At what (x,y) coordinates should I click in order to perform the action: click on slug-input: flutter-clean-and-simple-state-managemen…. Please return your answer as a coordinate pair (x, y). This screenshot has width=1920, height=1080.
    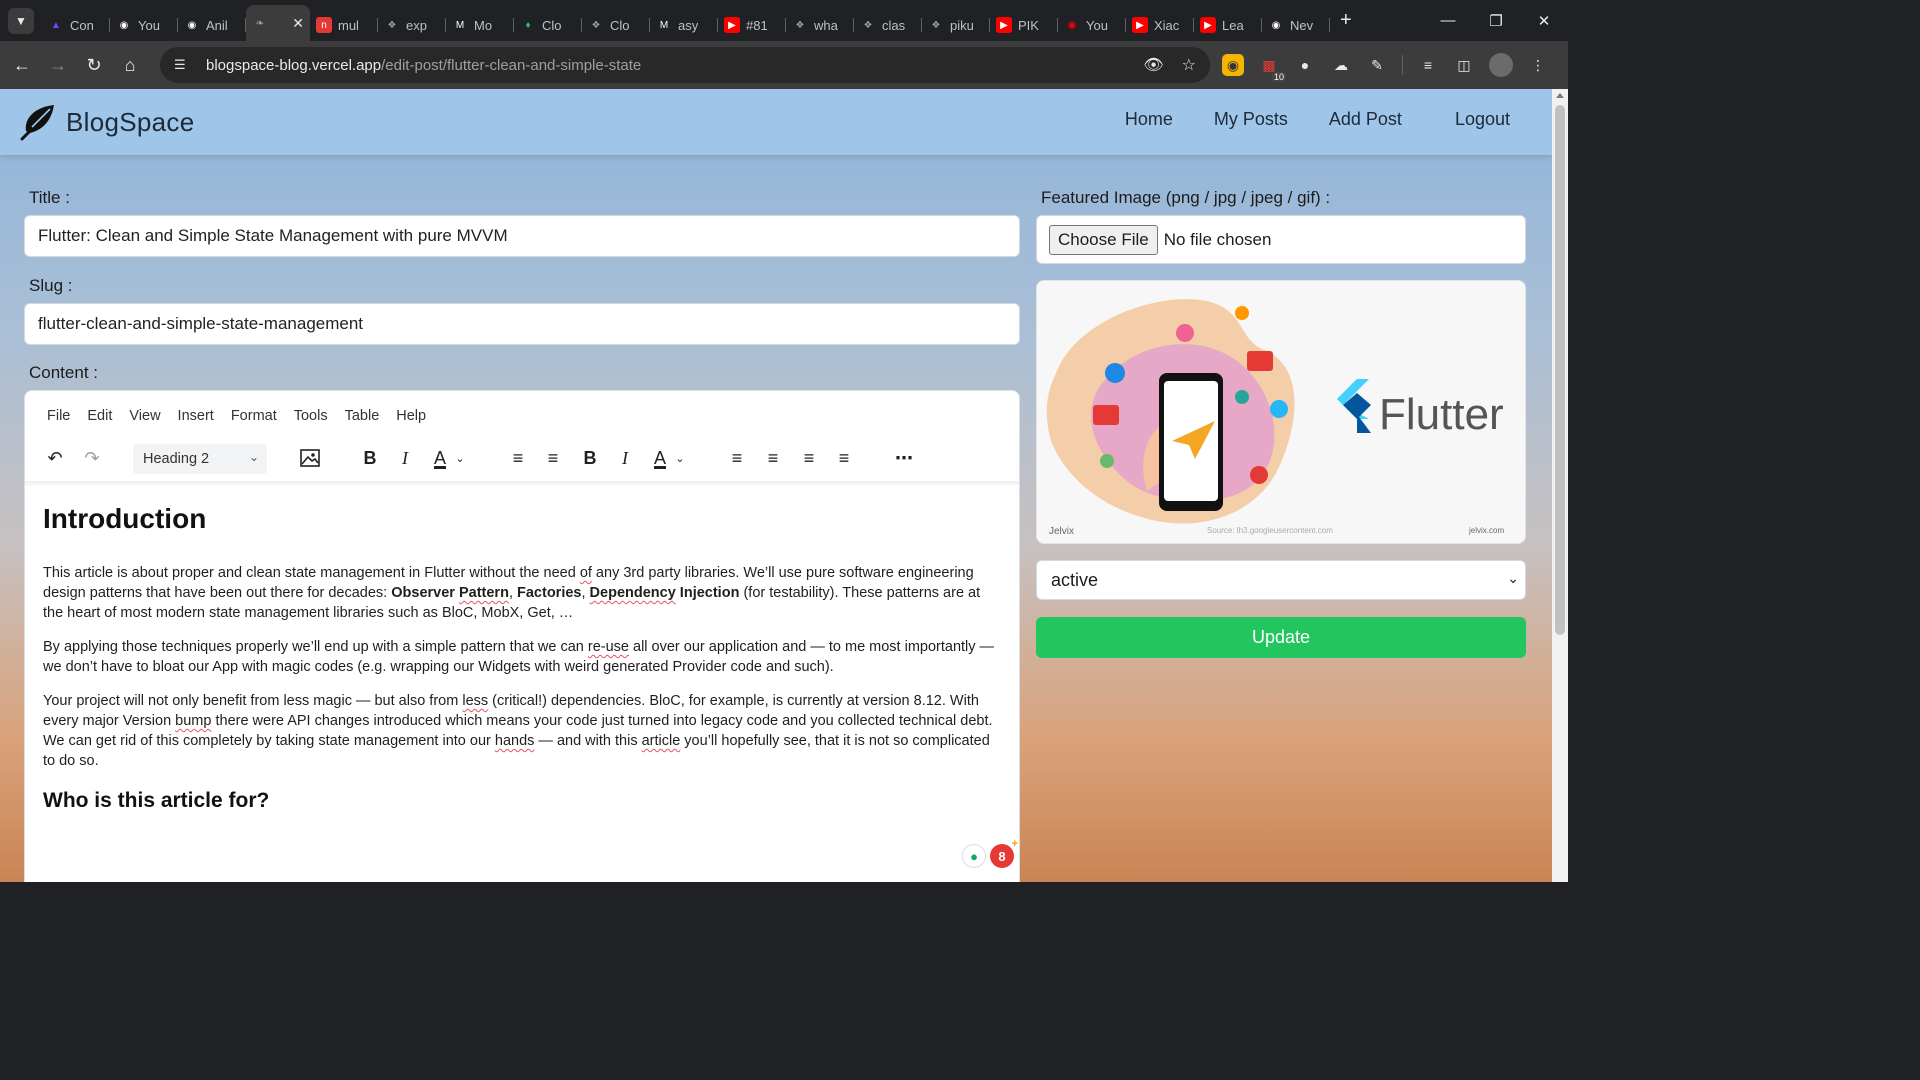
    Looking at the image, I should click on (522, 324).